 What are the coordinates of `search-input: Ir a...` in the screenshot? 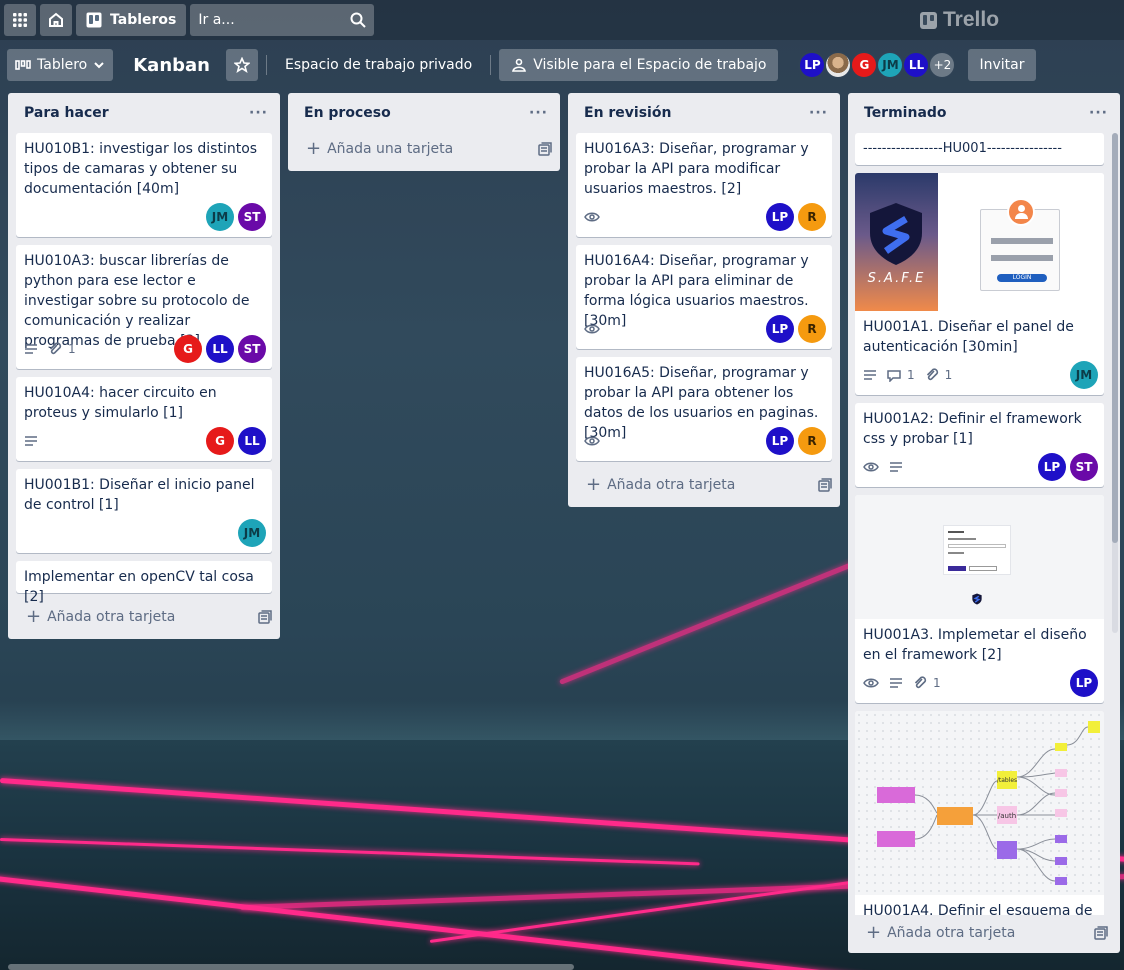 It's located at (282, 20).